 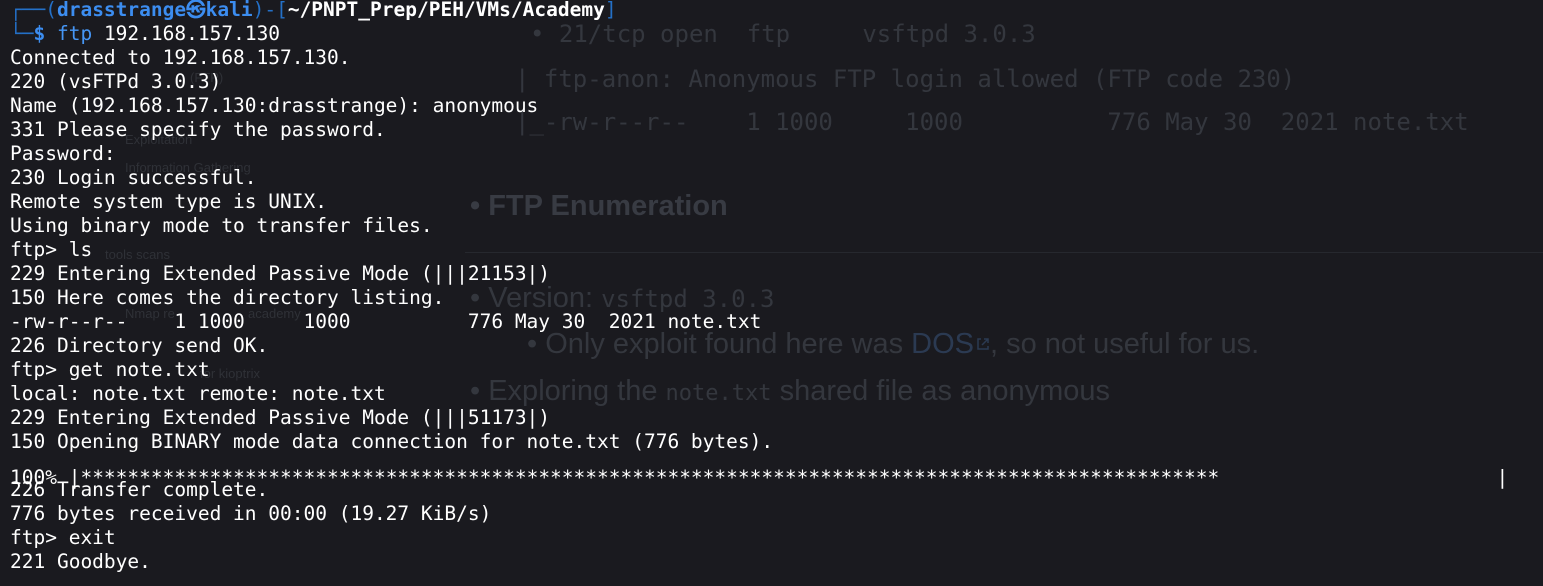 I want to click on output-line: 226 Transfer complete., so click(x=139, y=489).